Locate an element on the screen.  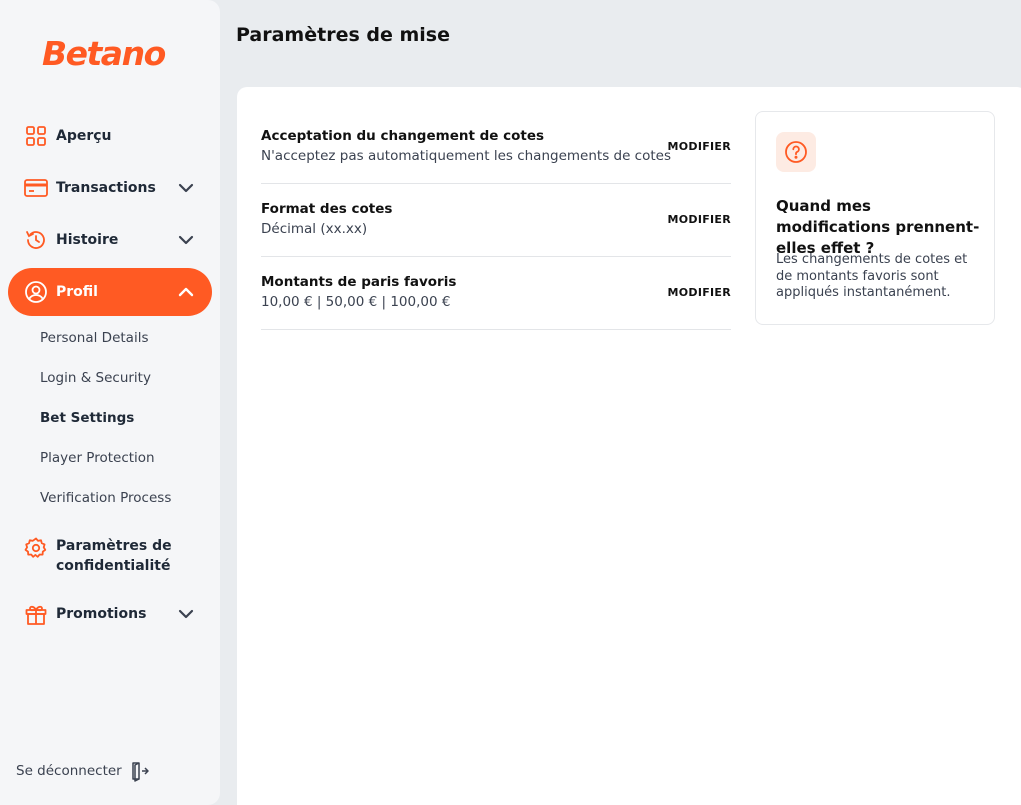
setting-value: 10,00 € | 50,00 € | 100,00 € is located at coordinates (356, 302).